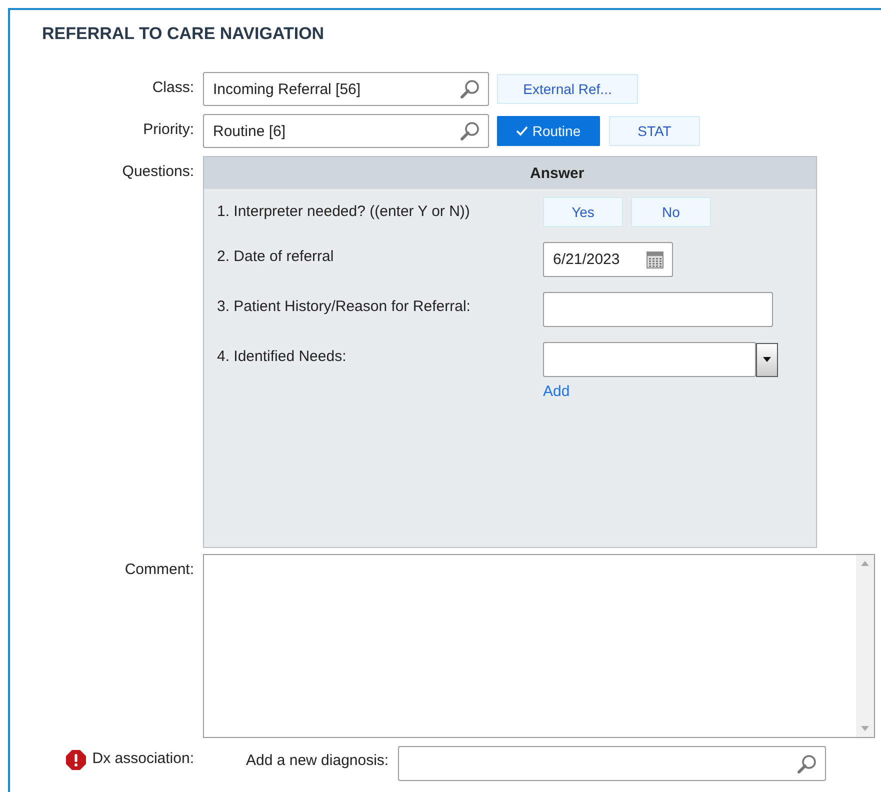 The width and height of the screenshot is (881, 792). What do you see at coordinates (143, 759) in the screenshot?
I see `field-label: Dx association:` at bounding box center [143, 759].